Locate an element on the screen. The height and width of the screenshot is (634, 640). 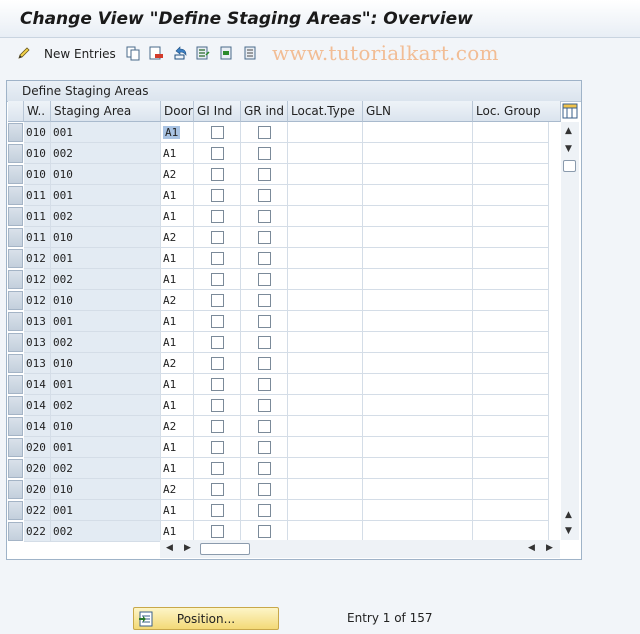
column-header-gi-ind: GI Ind is located at coordinates (217, 111).